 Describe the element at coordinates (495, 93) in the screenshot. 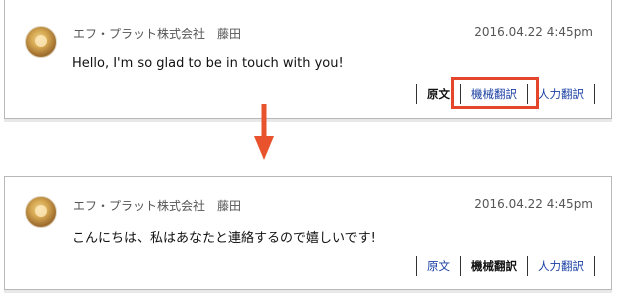

I see `highlight-box` at that location.